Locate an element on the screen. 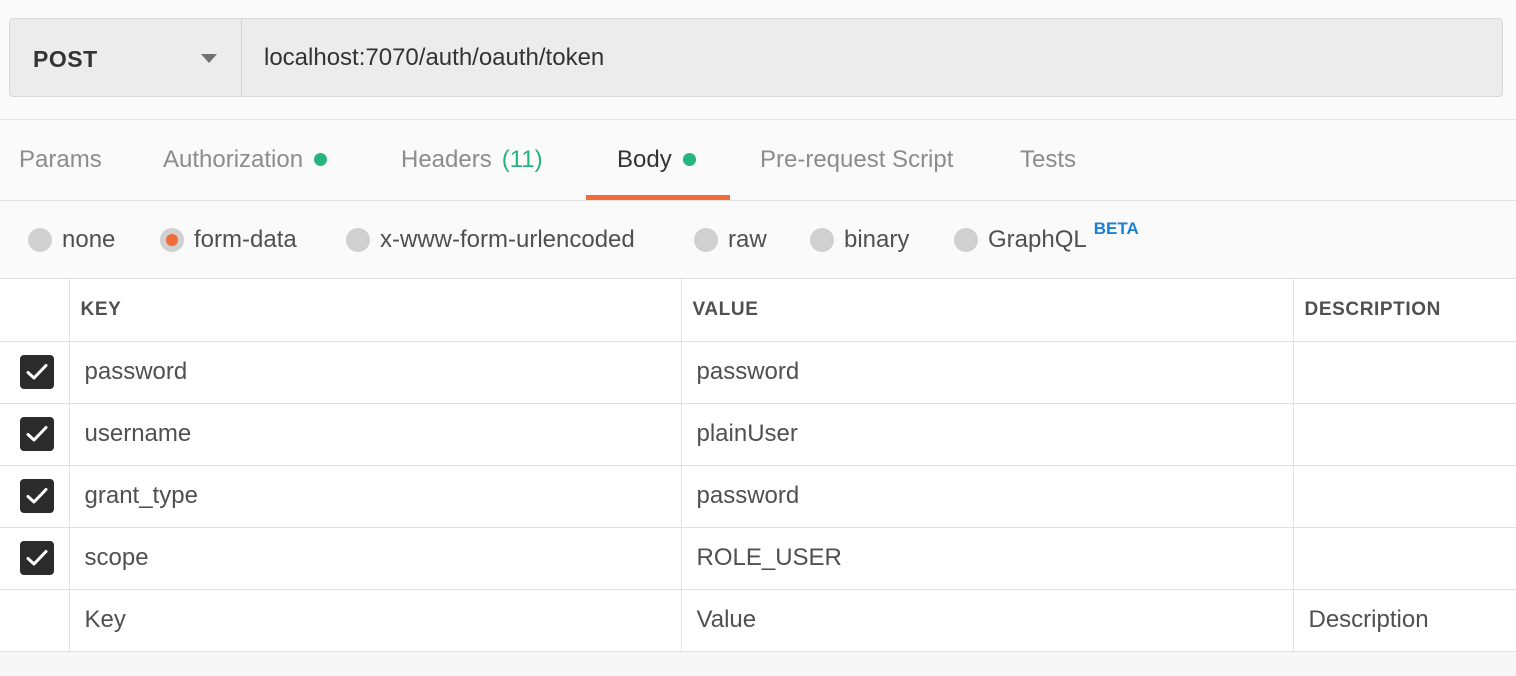 This screenshot has width=1516, height=676. key-cell: scope is located at coordinates (375, 558).